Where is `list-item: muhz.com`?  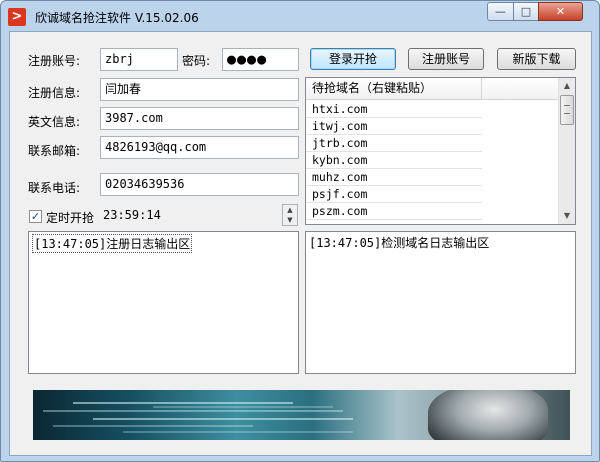
list-item: muhz.com is located at coordinates (394, 177).